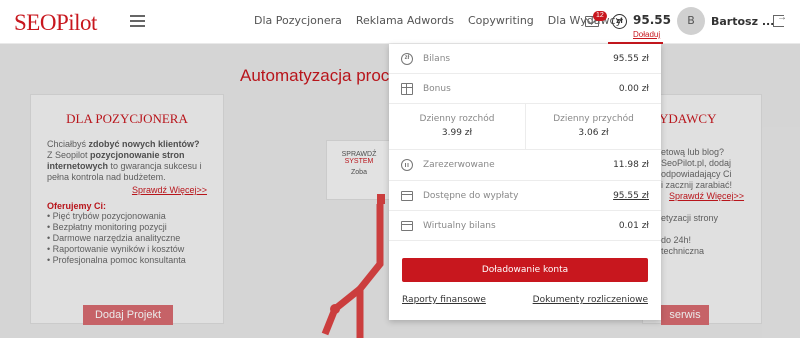  I want to click on nav-copywriting: Copywriting, so click(501, 20).